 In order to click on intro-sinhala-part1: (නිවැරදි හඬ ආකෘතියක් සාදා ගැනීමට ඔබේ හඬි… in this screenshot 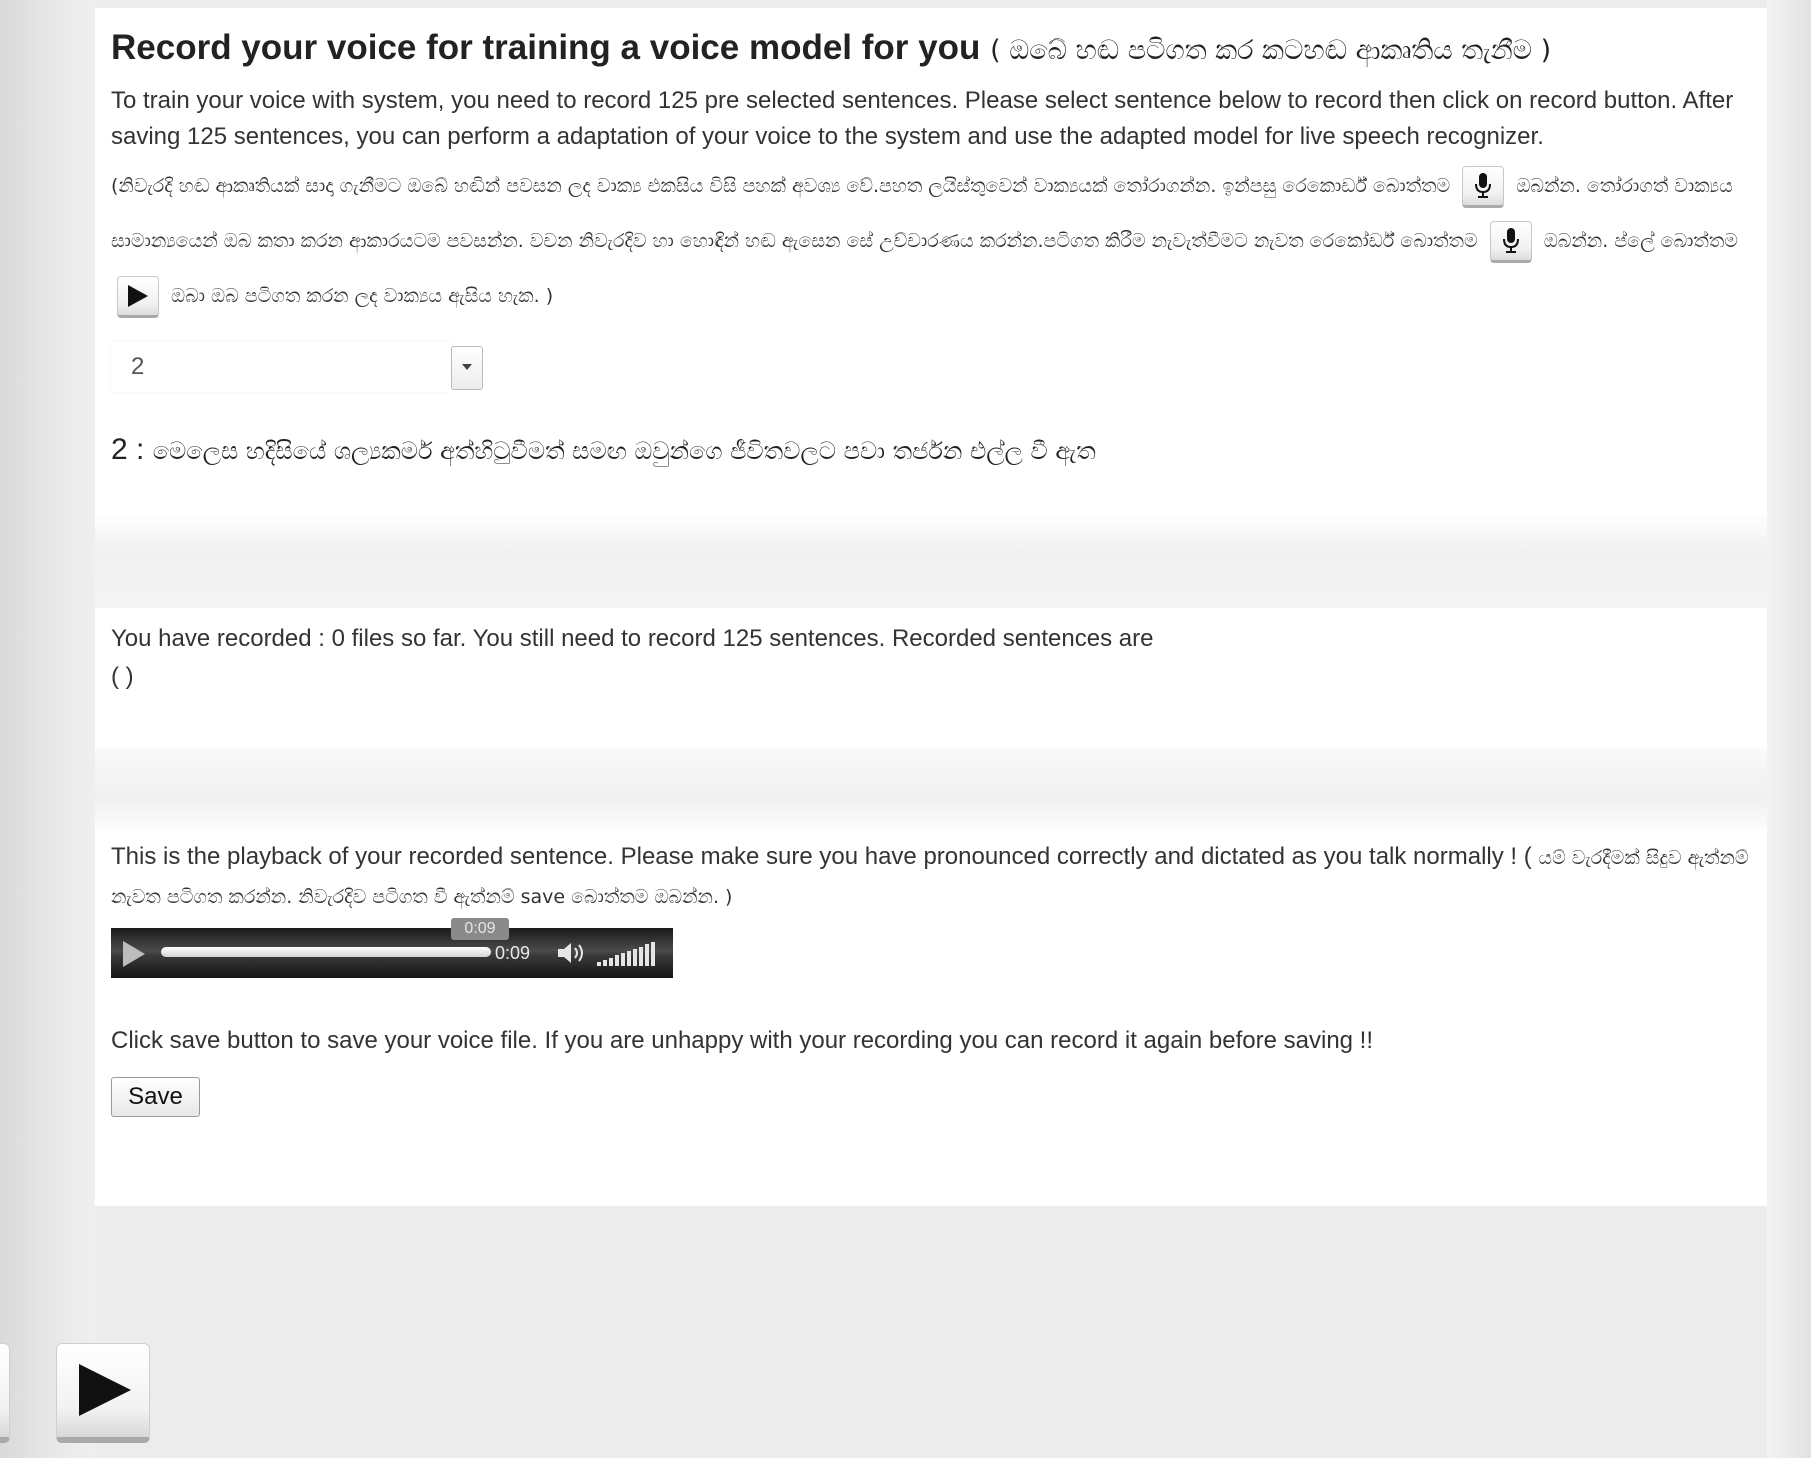, I will do `click(781, 186)`.